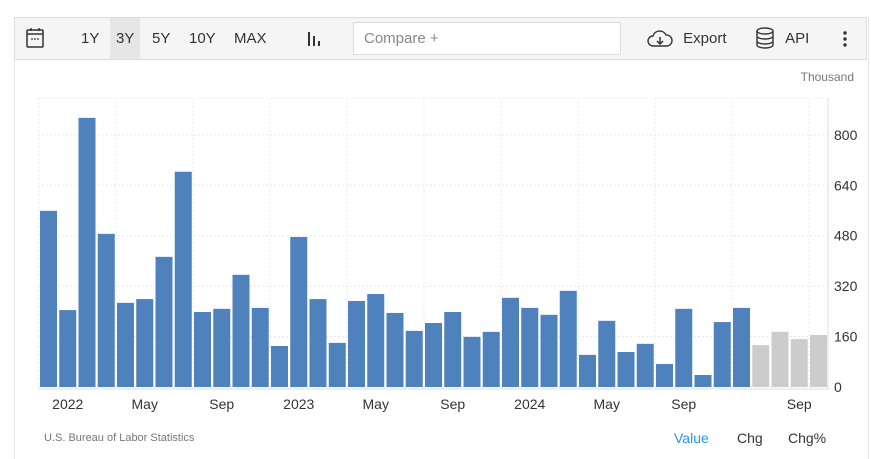 This screenshot has width=871, height=459. I want to click on unit-label: Thousand, so click(827, 77).